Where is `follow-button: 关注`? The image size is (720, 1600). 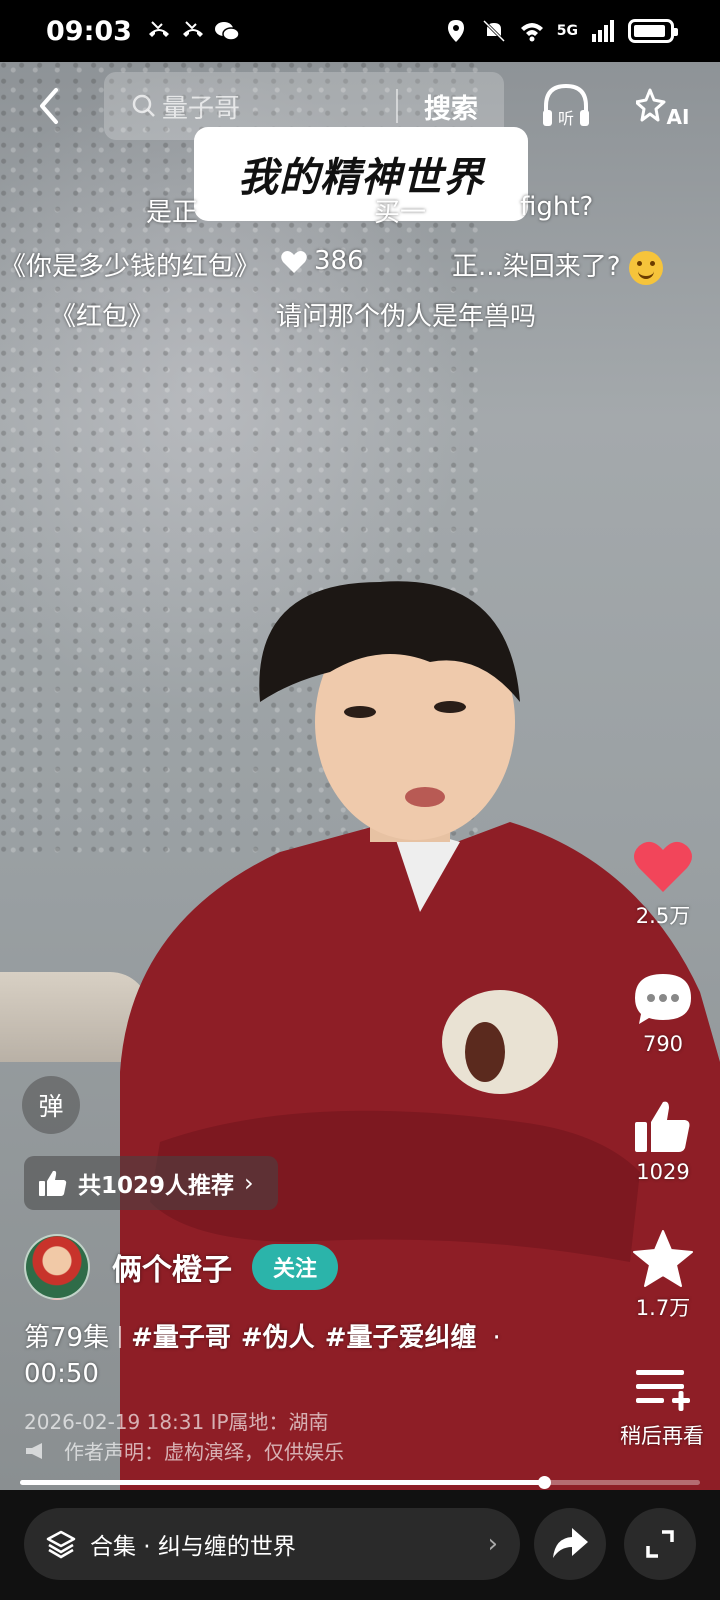 follow-button: 关注 is located at coordinates (295, 1267).